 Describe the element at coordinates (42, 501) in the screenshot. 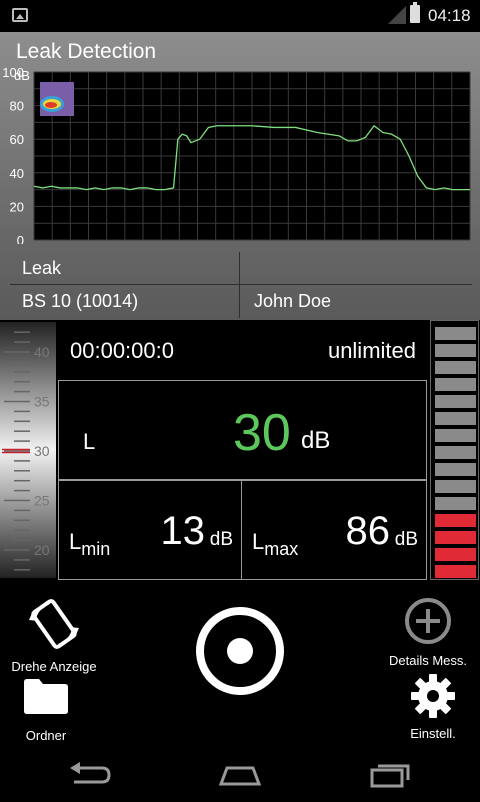

I see `ruler-label: 25` at that location.